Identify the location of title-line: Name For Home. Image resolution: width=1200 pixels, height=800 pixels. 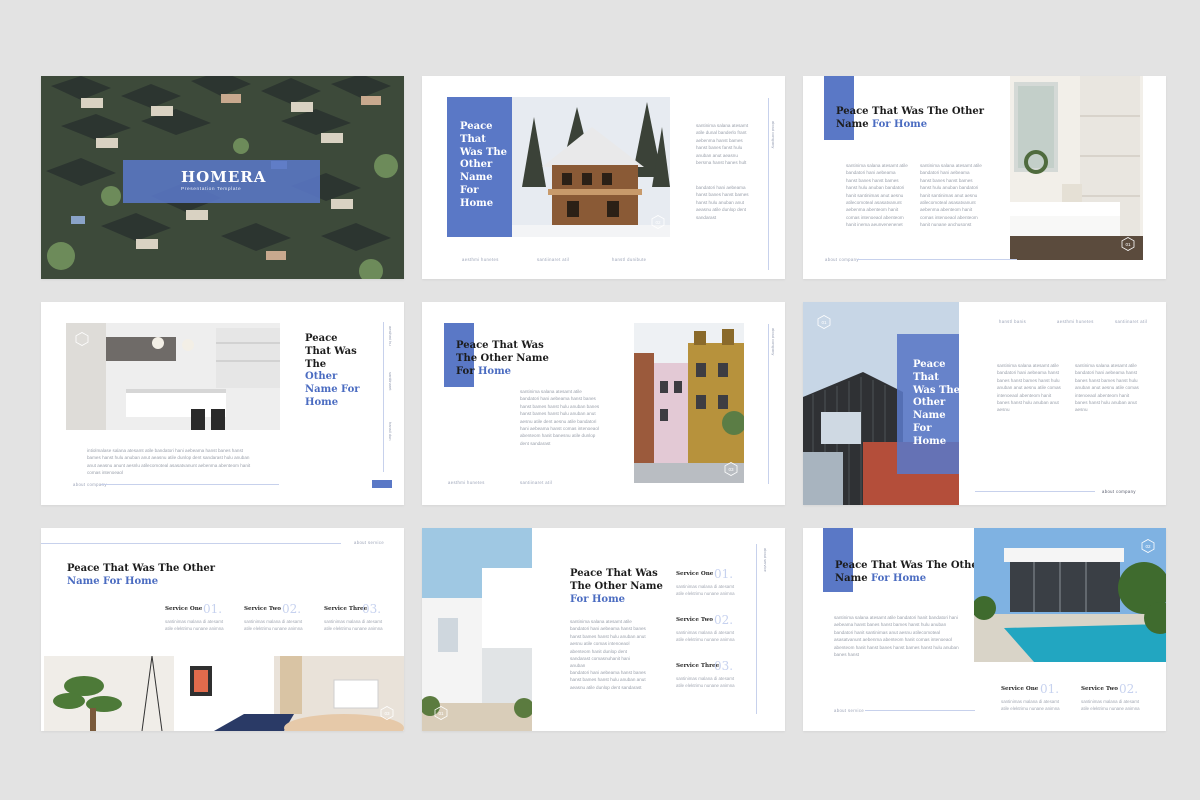
(921, 125).